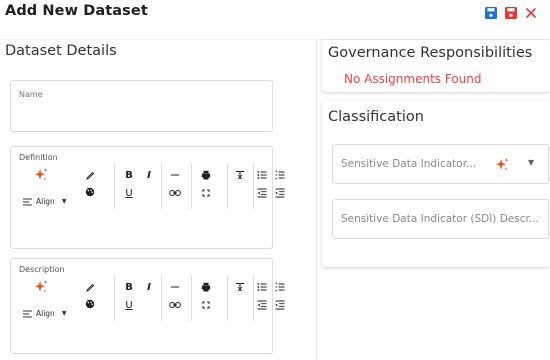  I want to click on name-label: Name, so click(31, 94).